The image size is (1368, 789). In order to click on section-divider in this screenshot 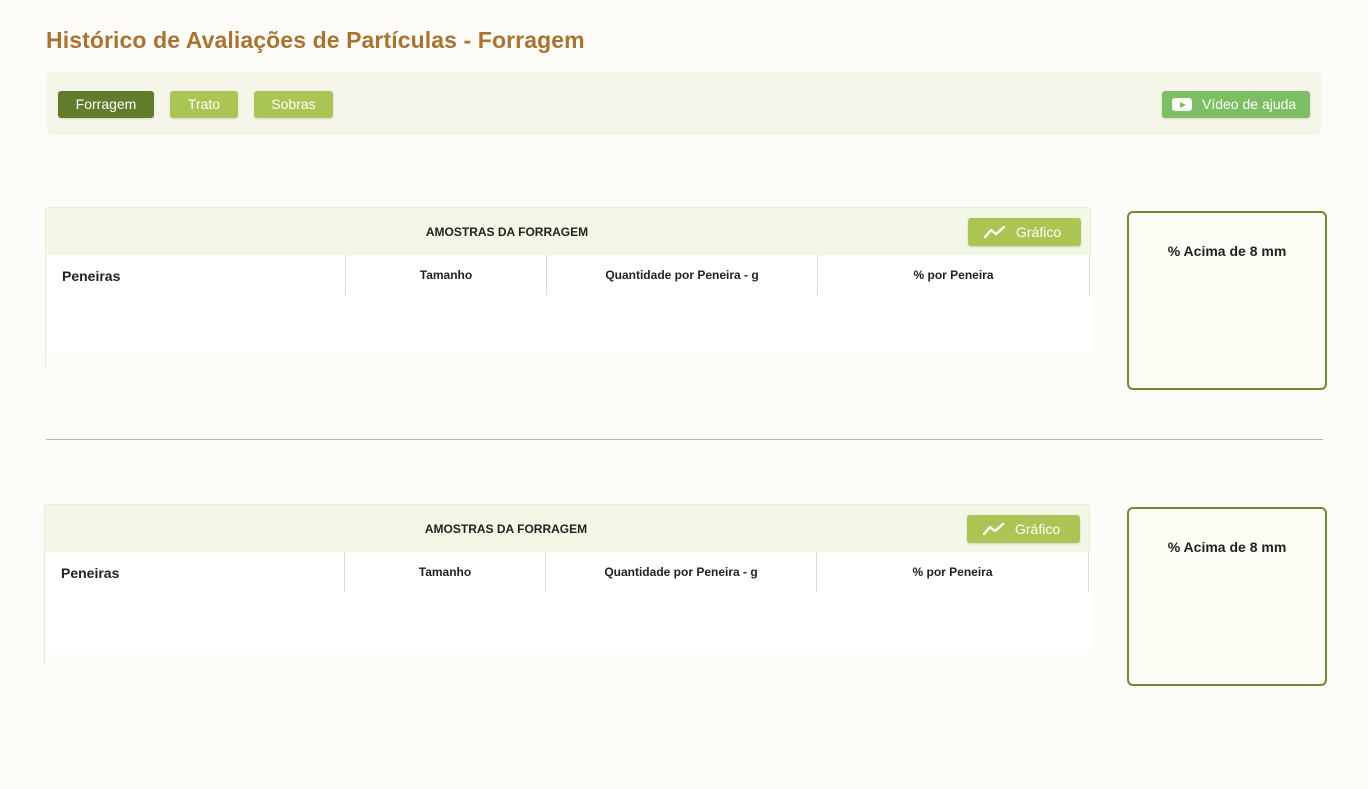, I will do `click(684, 439)`.